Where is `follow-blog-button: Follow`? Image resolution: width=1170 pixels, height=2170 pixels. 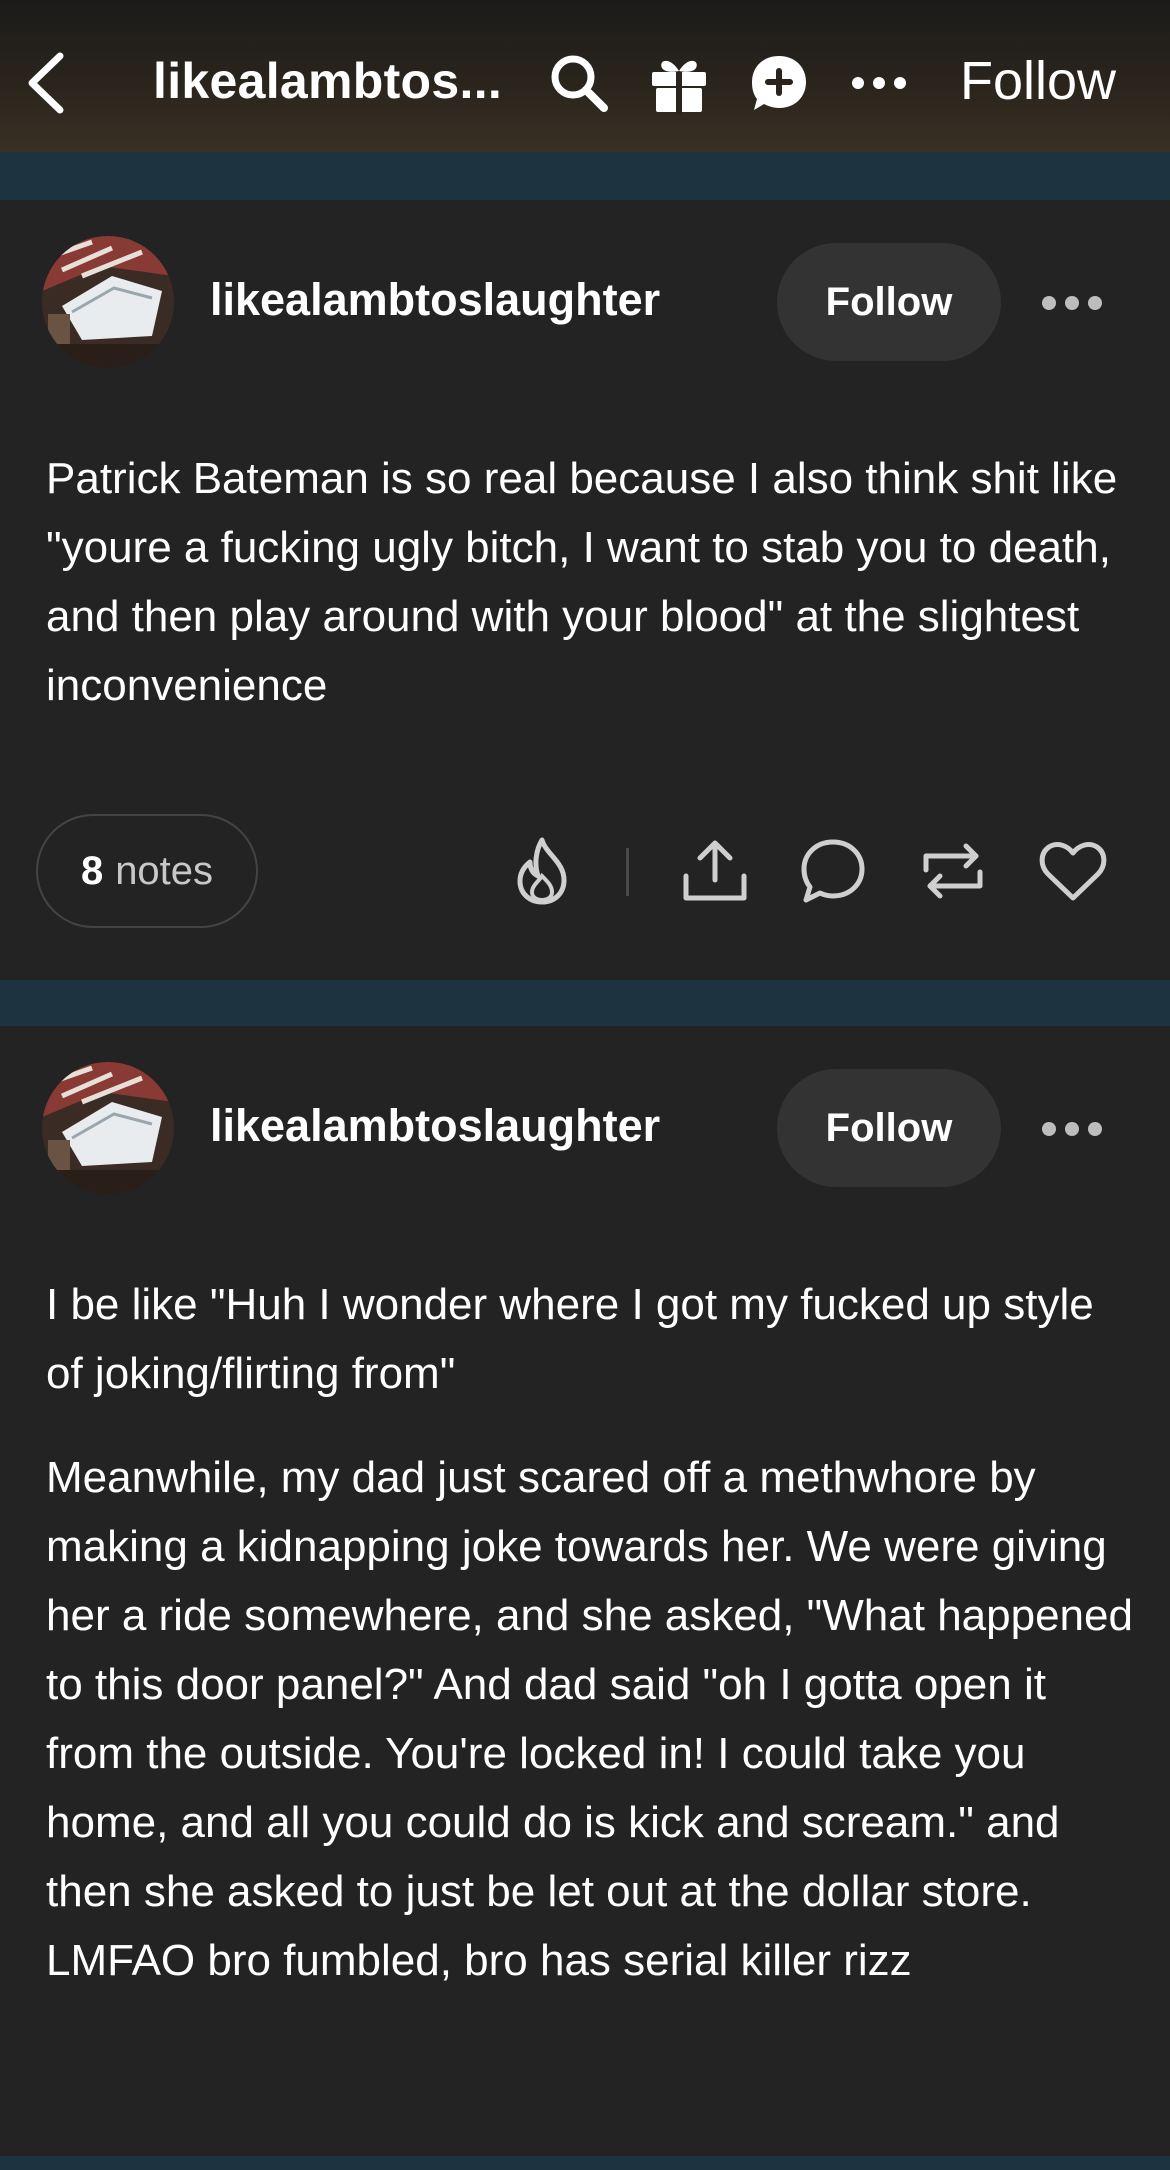
follow-blog-button: Follow is located at coordinates (1038, 81).